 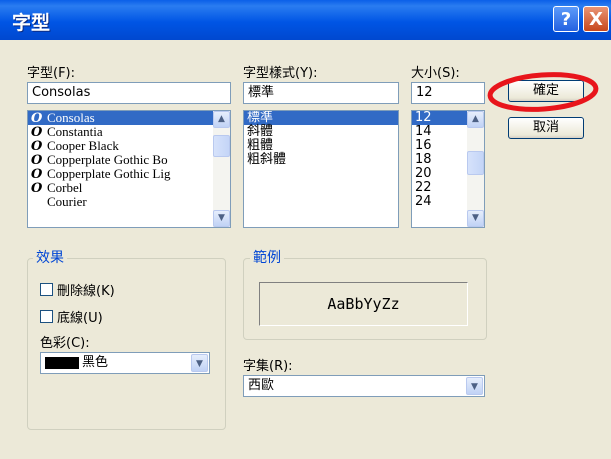 What do you see at coordinates (125, 363) in the screenshot?
I see `color-select: 黑色 ▼` at bounding box center [125, 363].